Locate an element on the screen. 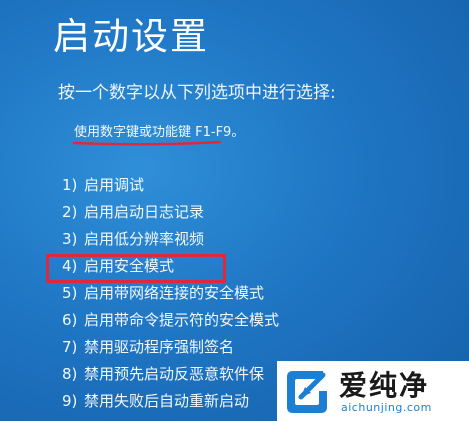 Image resolution: width=469 pixels, height=421 pixels. key-hint: 使用数字键或功能键 F1-F9。 is located at coordinates (159, 132).